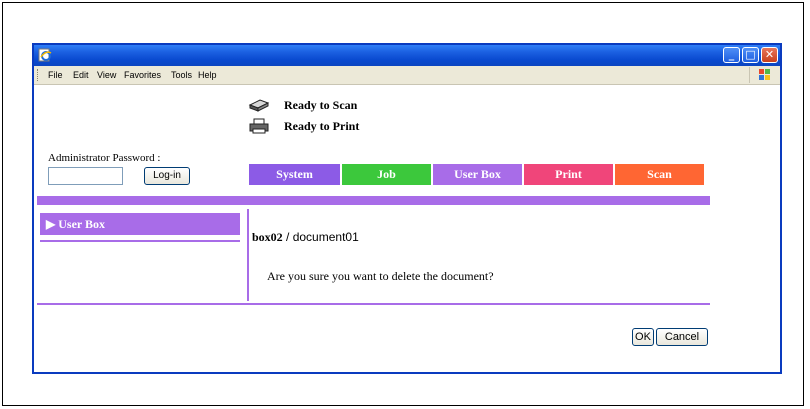 The height and width of the screenshot is (409, 810). Describe the element at coordinates (643, 337) in the screenshot. I see `ok-button: OK` at that location.